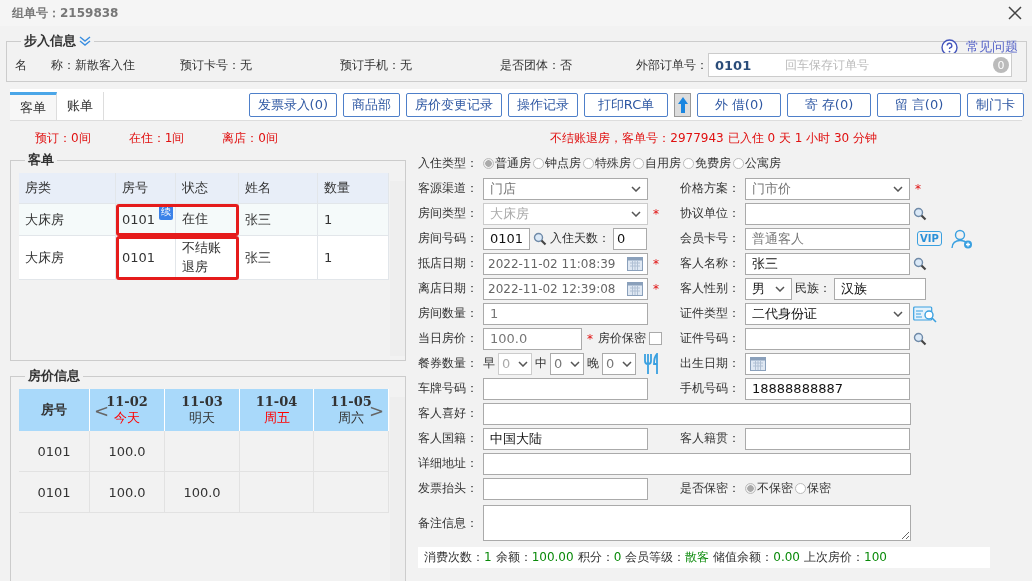  Describe the element at coordinates (448, 463) in the screenshot. I see `field-label: 详细地址：` at that location.